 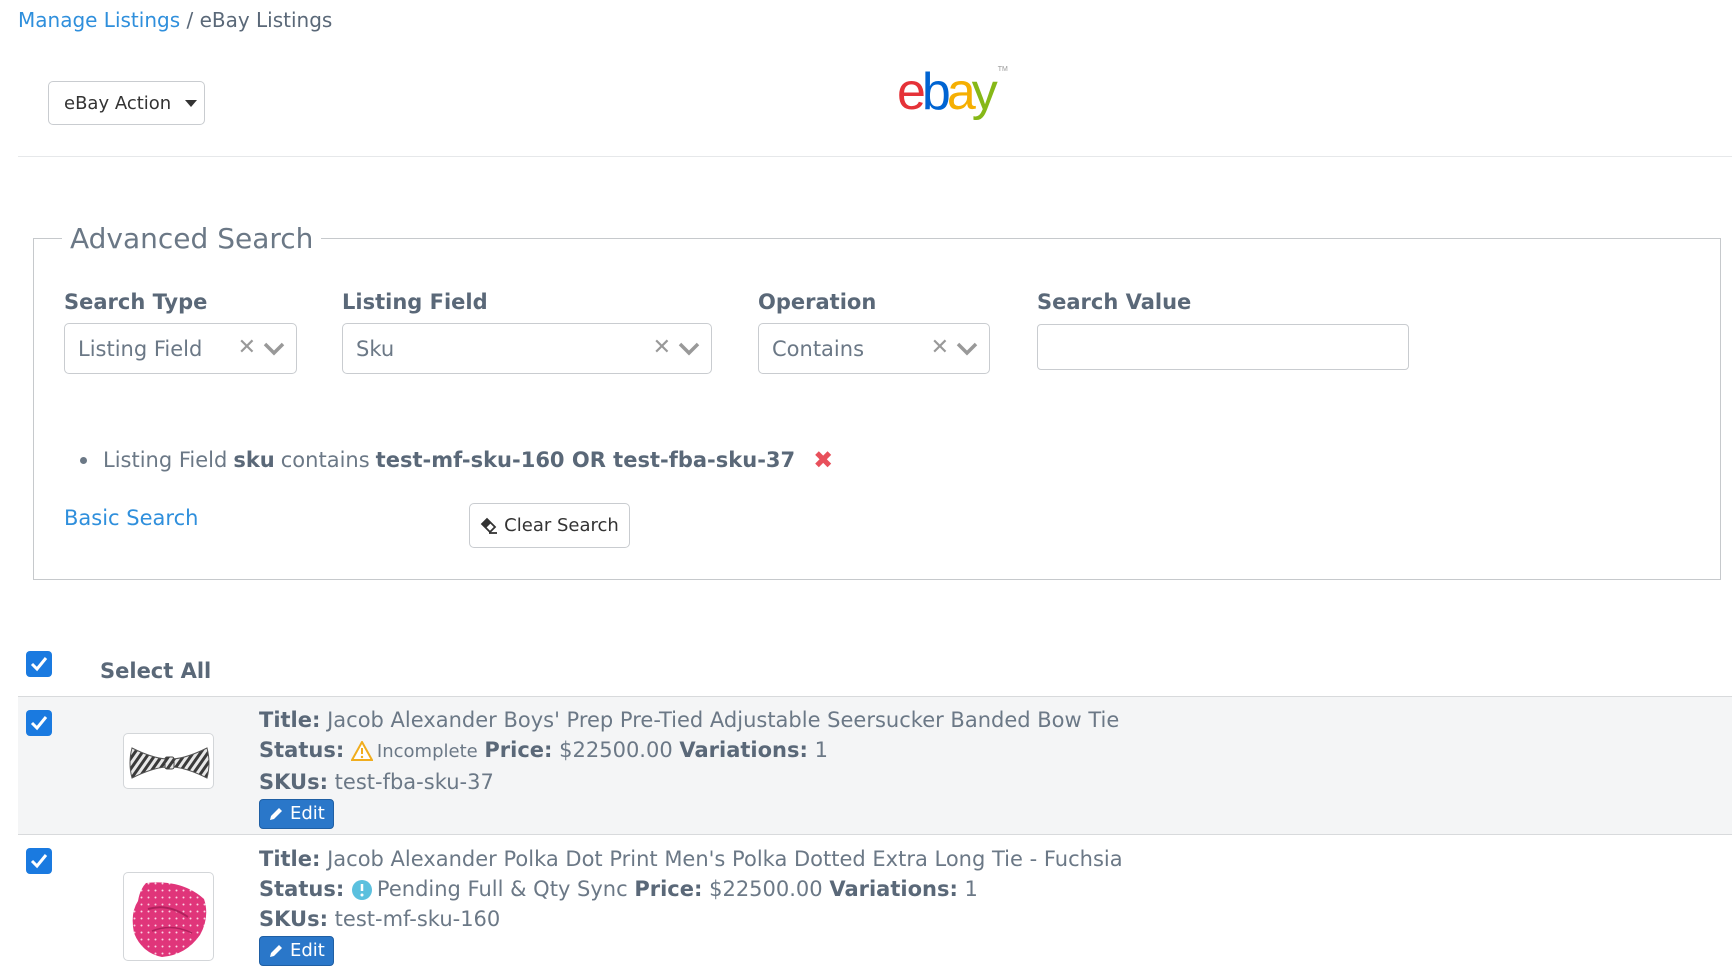 What do you see at coordinates (118, 103) in the screenshot?
I see `ebay-action-label: eBay Action` at bounding box center [118, 103].